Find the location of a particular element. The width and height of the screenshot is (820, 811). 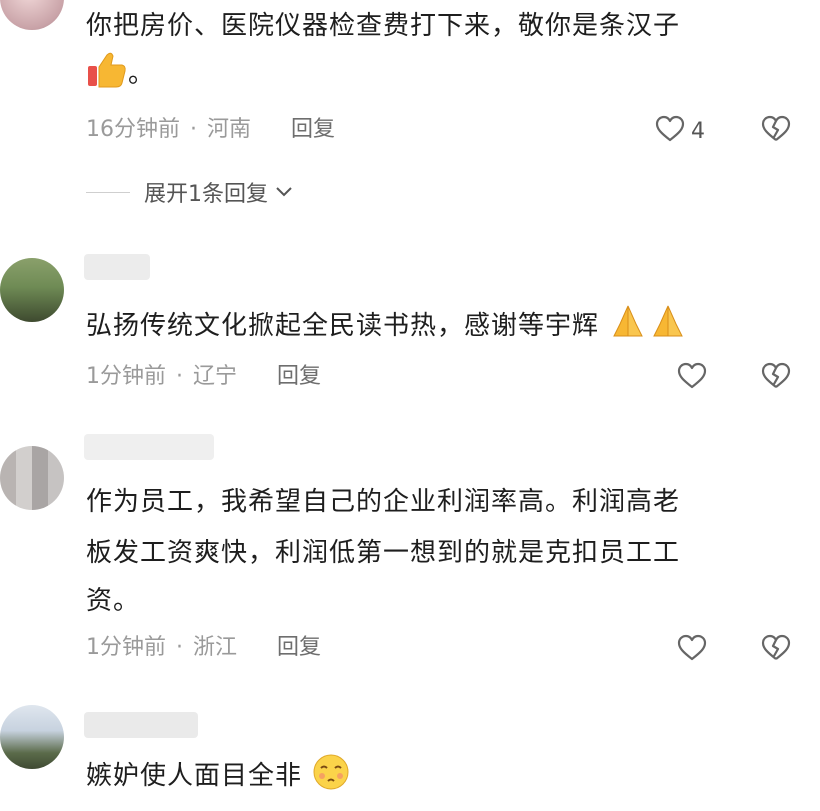

comment-line: 板发工资爽快，利润低第一想到的就是克扣员工工 is located at coordinates (383, 553).